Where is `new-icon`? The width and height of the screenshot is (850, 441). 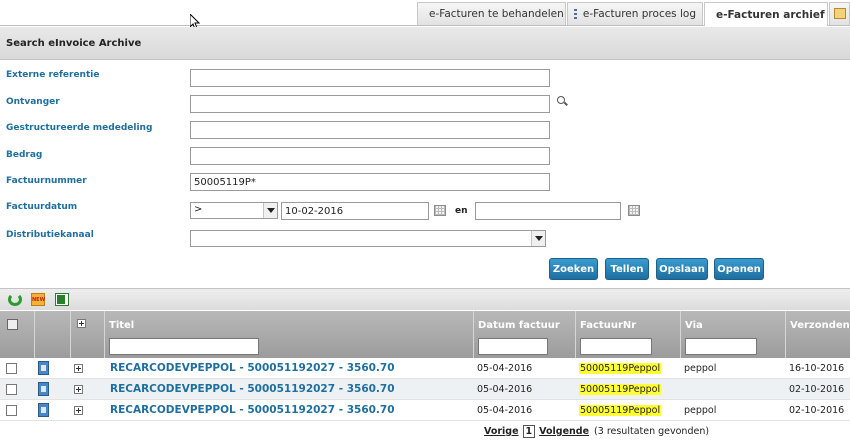 new-icon is located at coordinates (38, 299).